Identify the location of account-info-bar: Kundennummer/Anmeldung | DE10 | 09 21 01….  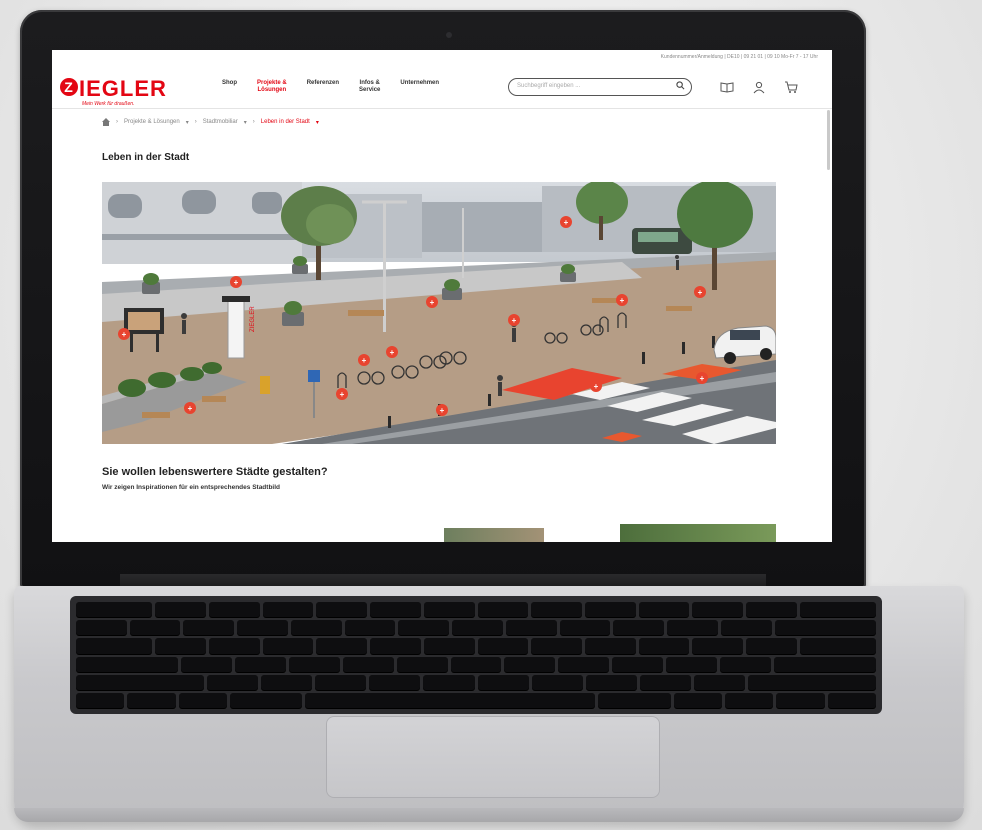
(739, 57).